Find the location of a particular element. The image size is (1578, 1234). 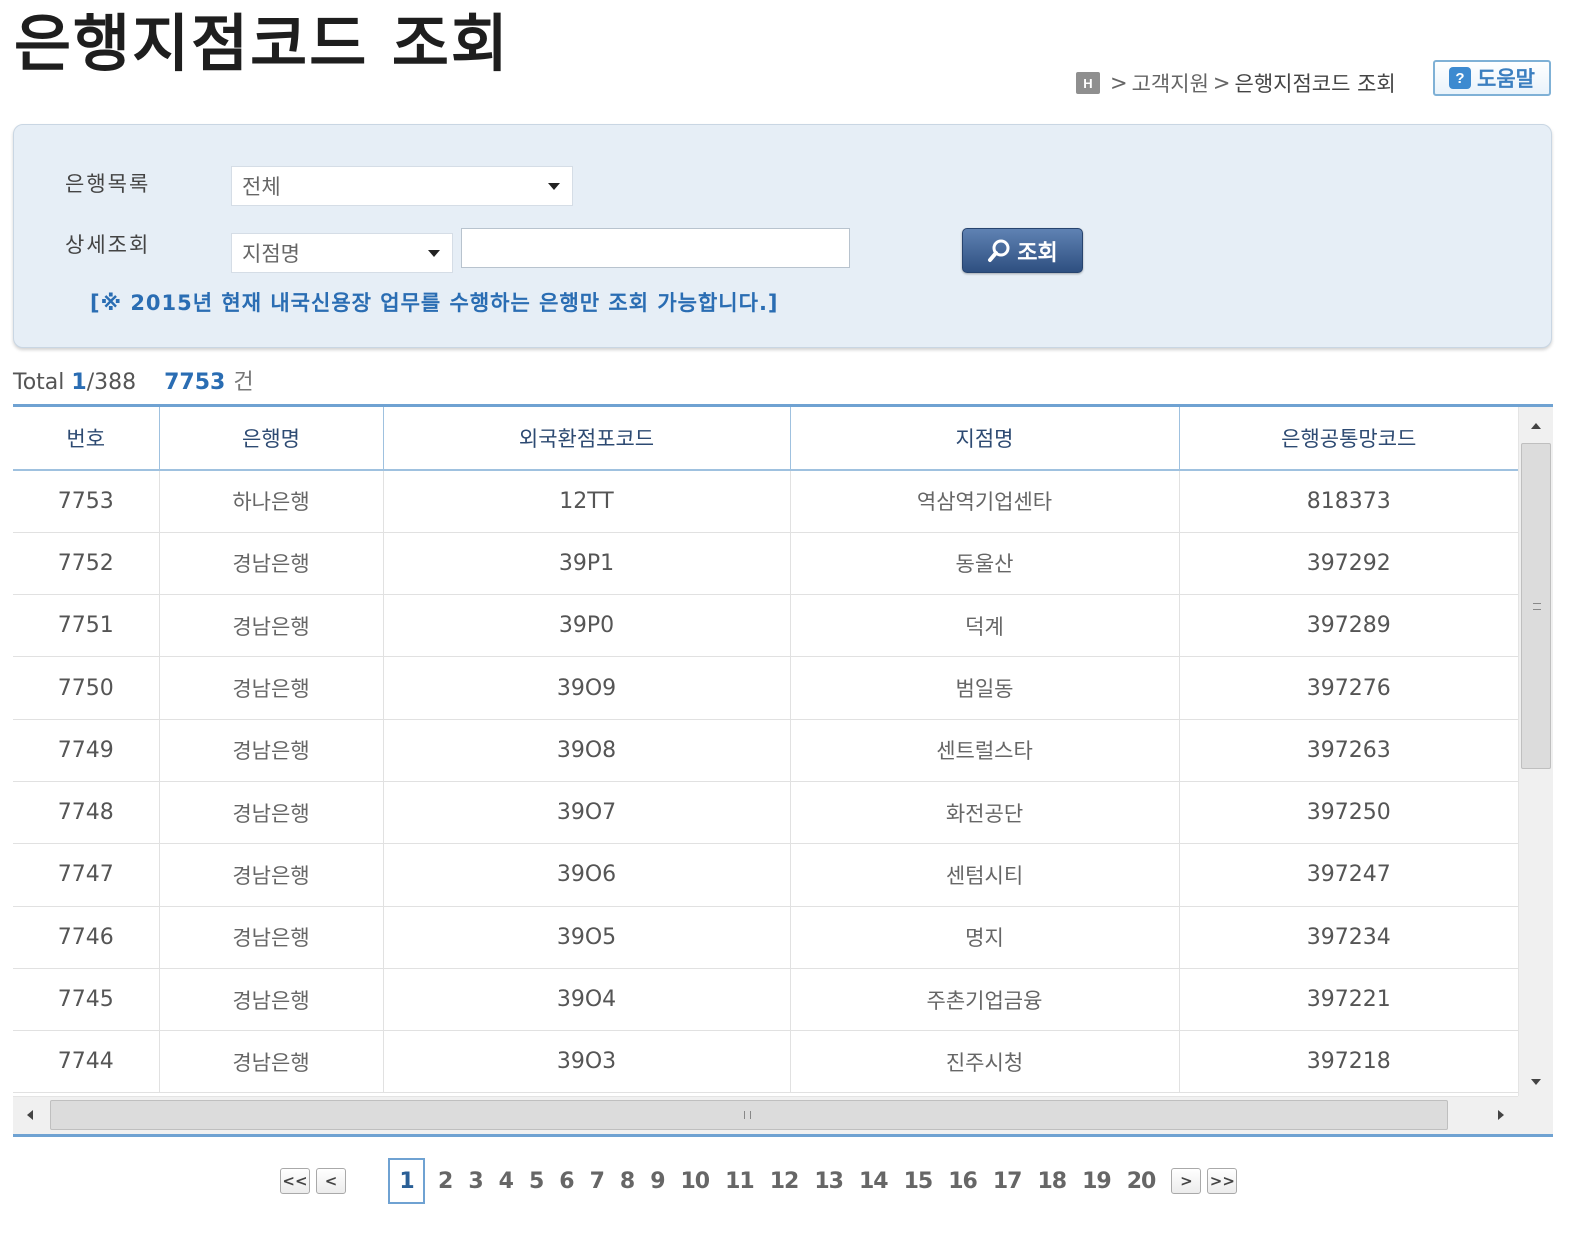

page-link: 10 is located at coordinates (696, 1181).